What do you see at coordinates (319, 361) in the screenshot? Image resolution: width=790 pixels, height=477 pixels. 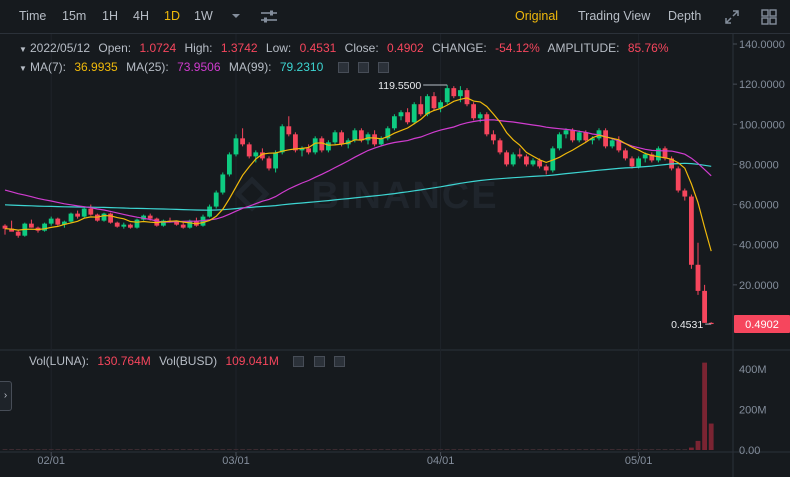 I see `vol-hide-icon` at bounding box center [319, 361].